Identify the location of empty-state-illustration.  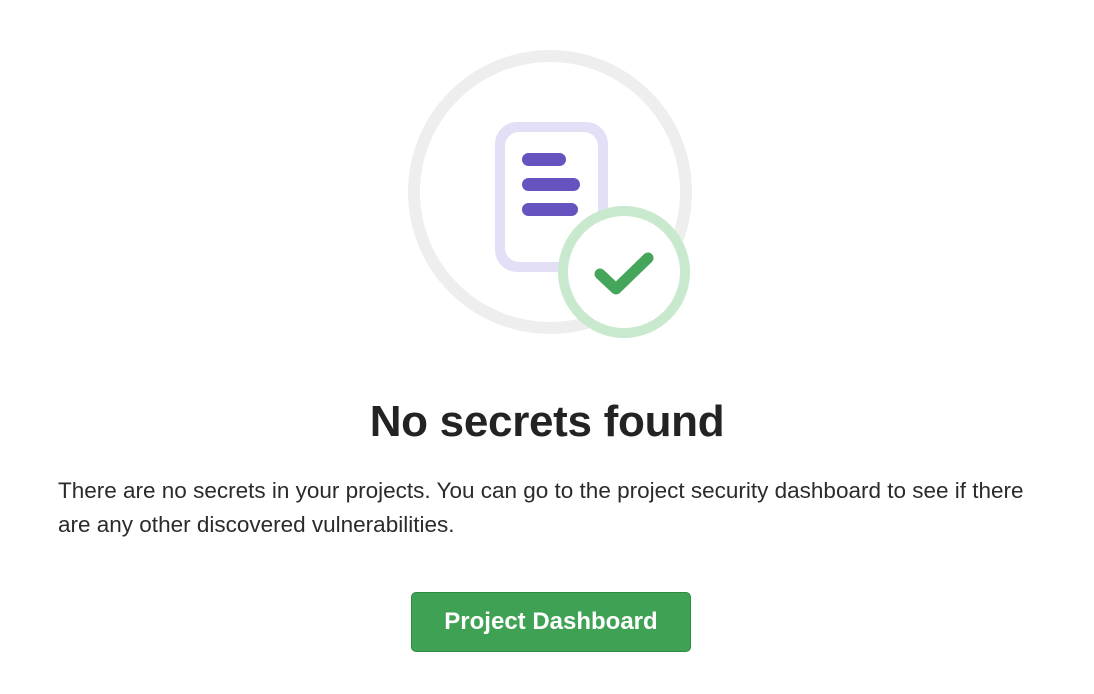
(550, 196).